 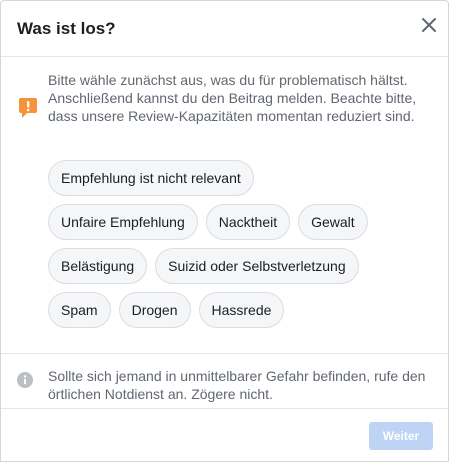 I want to click on option-row: Unfaire Empfehlung Nacktheit Gewalt, so click(x=238, y=222).